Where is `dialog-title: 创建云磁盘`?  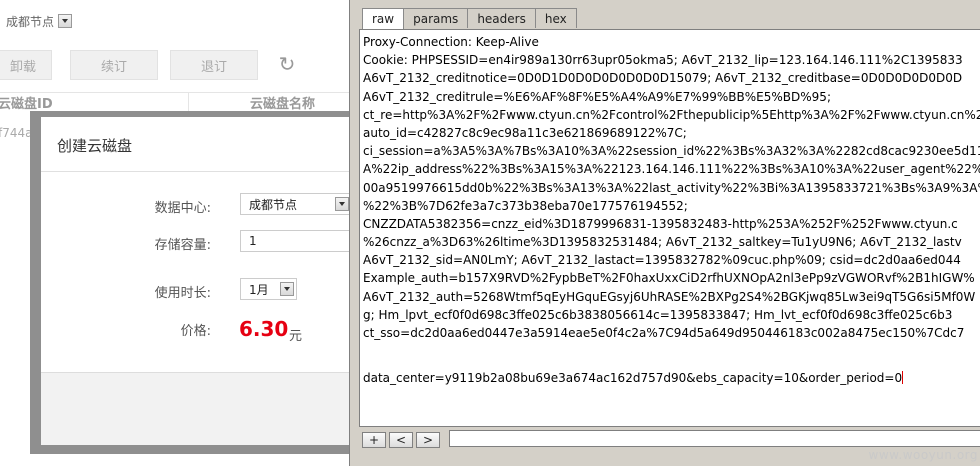 dialog-title: 创建云磁盘 is located at coordinates (95, 146).